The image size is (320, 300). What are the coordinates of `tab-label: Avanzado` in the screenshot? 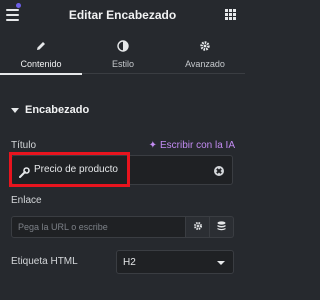 It's located at (205, 64).